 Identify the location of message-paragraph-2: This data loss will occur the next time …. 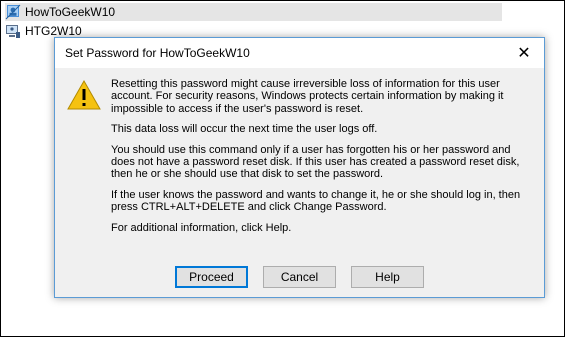
(244, 129).